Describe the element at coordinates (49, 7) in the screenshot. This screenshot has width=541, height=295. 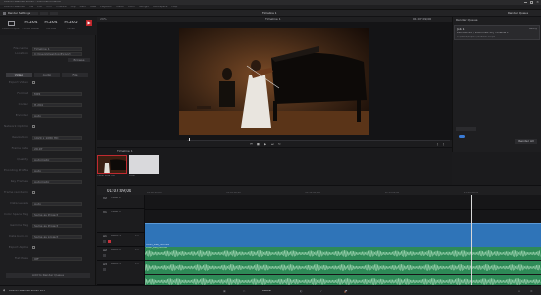
I see `menu-item: Trim` at that location.